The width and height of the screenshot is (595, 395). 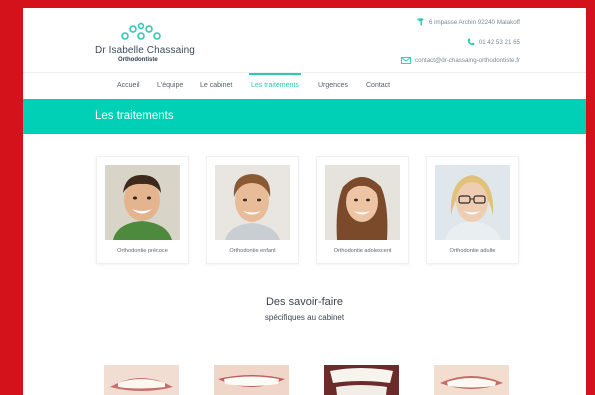 What do you see at coordinates (304, 302) in the screenshot?
I see `section-title: Des savoir-faire` at bounding box center [304, 302].